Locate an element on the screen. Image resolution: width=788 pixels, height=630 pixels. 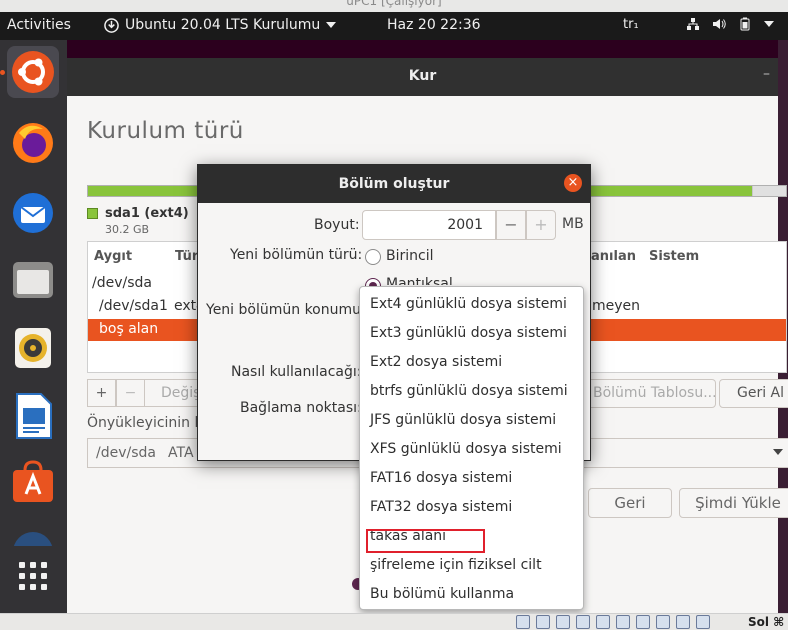
partition-type-label: Yeni bölümün türü: is located at coordinates (296, 255).